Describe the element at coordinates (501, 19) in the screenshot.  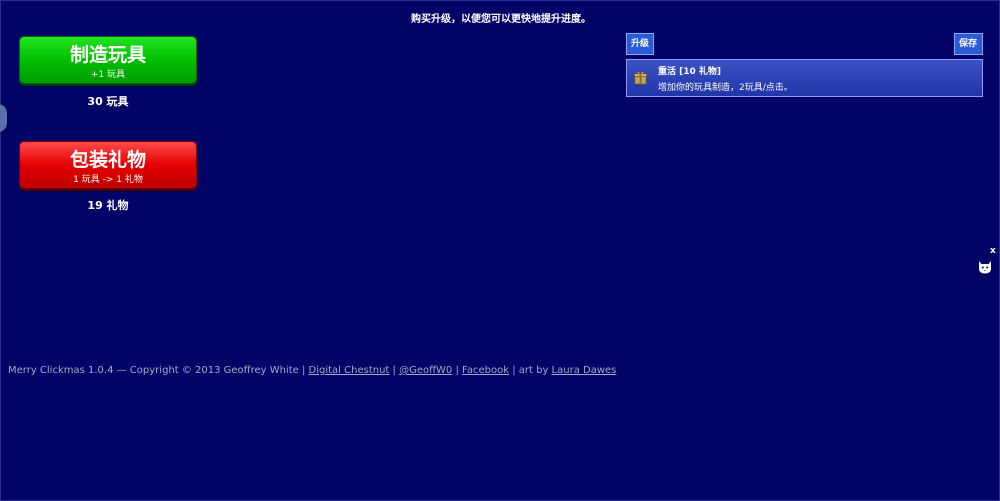
I see `top-message: 购买升级，以便您可以更快地提升进度。` at that location.